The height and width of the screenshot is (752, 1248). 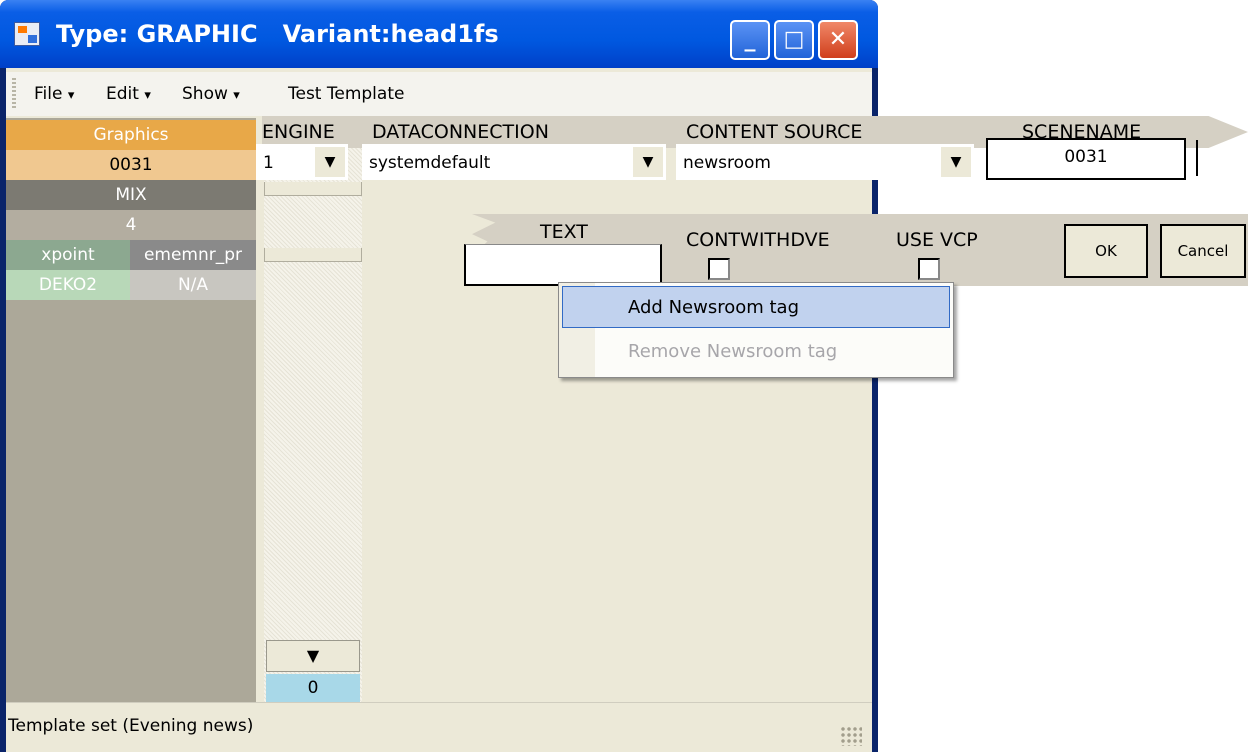 What do you see at coordinates (131, 165) in the screenshot?
I see `graphics-number: 0031` at bounding box center [131, 165].